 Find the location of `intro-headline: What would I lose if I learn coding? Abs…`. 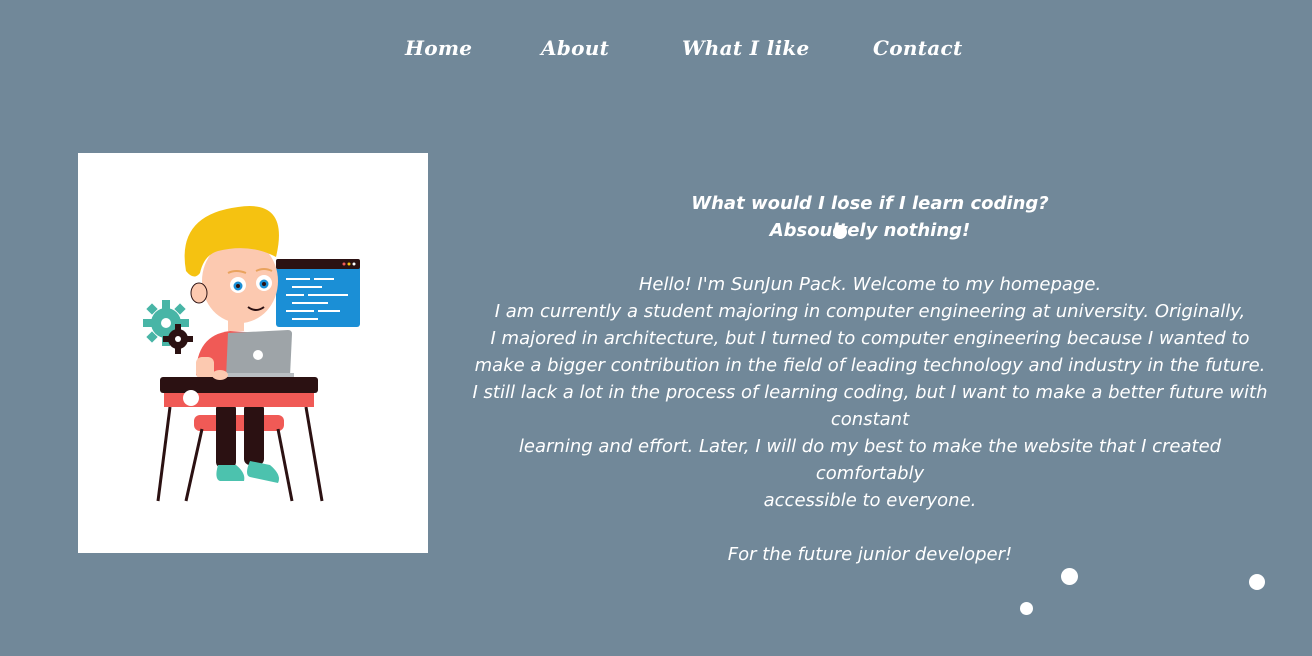

intro-headline: What would I lose if I learn coding? Abs… is located at coordinates (870, 217).